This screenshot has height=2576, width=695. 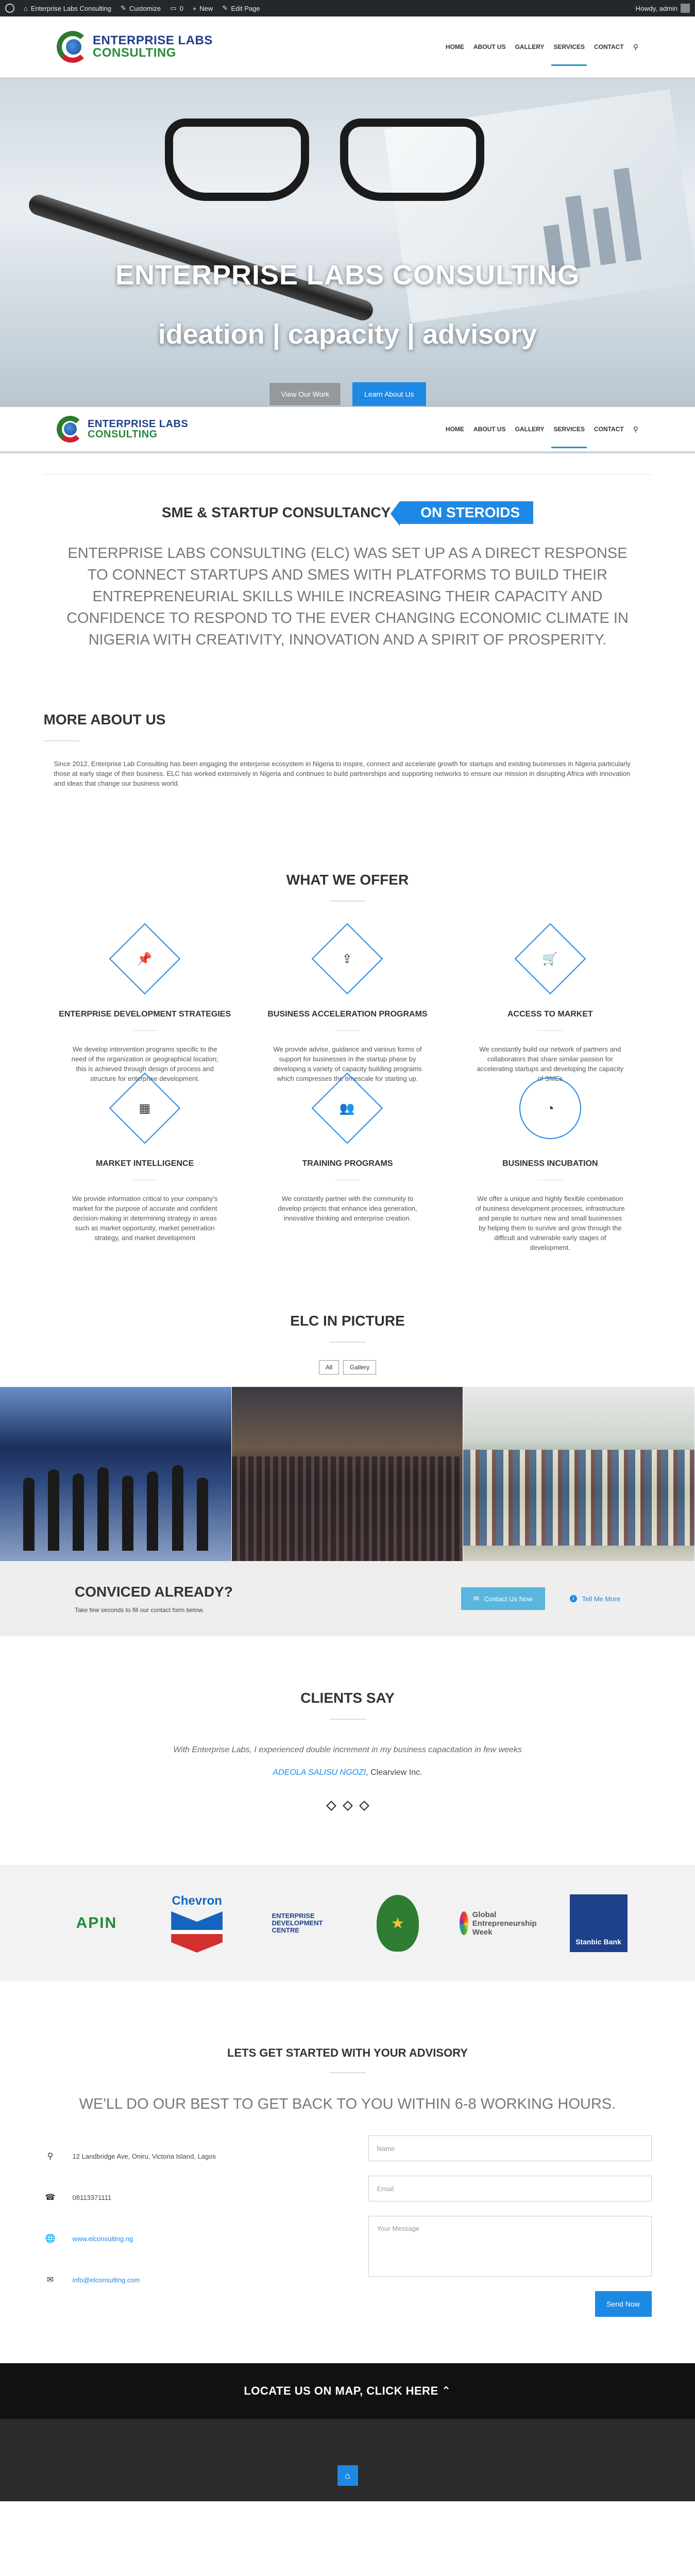 I want to click on upload-icon: ⇪, so click(x=347, y=959).